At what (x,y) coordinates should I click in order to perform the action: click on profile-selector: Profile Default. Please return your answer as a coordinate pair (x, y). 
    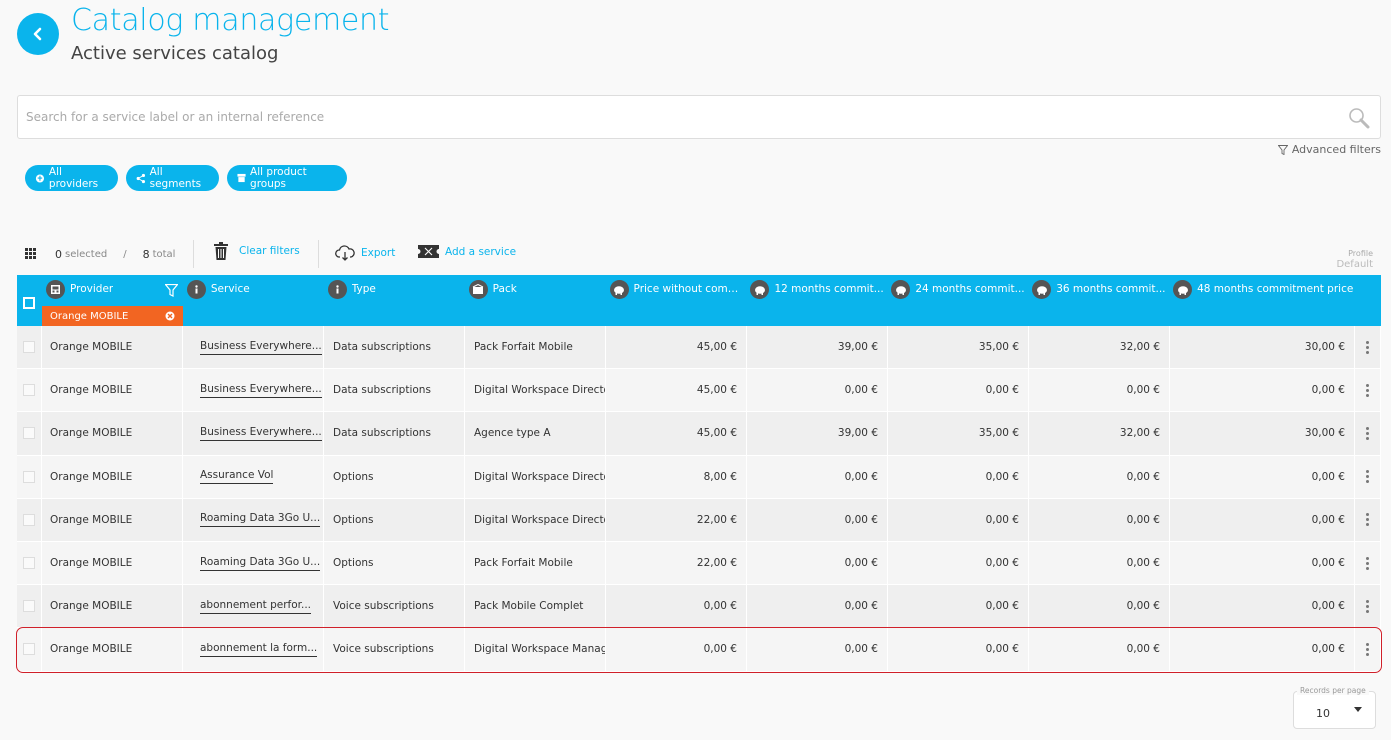
    Looking at the image, I should click on (1354, 259).